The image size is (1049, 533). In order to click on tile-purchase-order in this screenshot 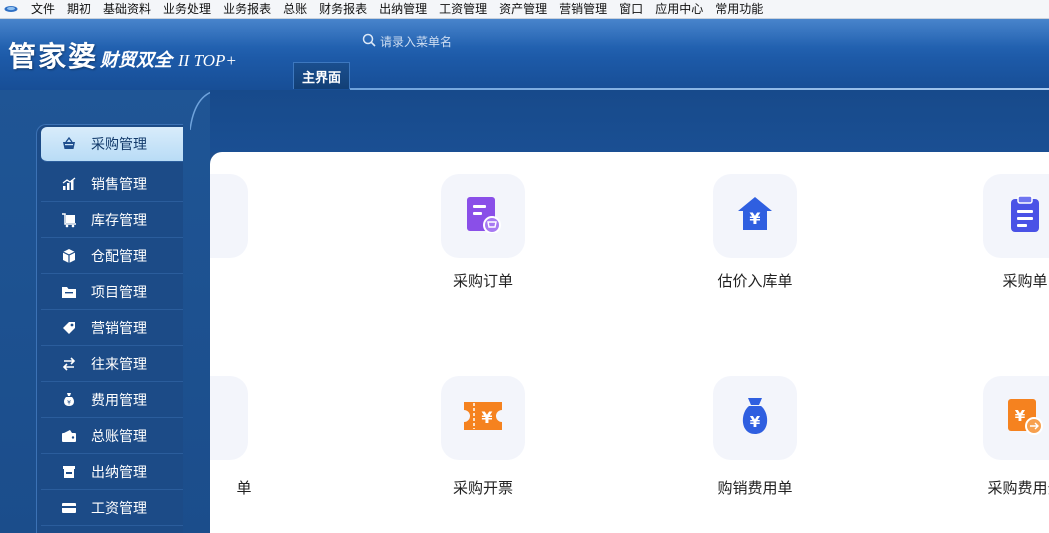, I will do `click(483, 216)`.